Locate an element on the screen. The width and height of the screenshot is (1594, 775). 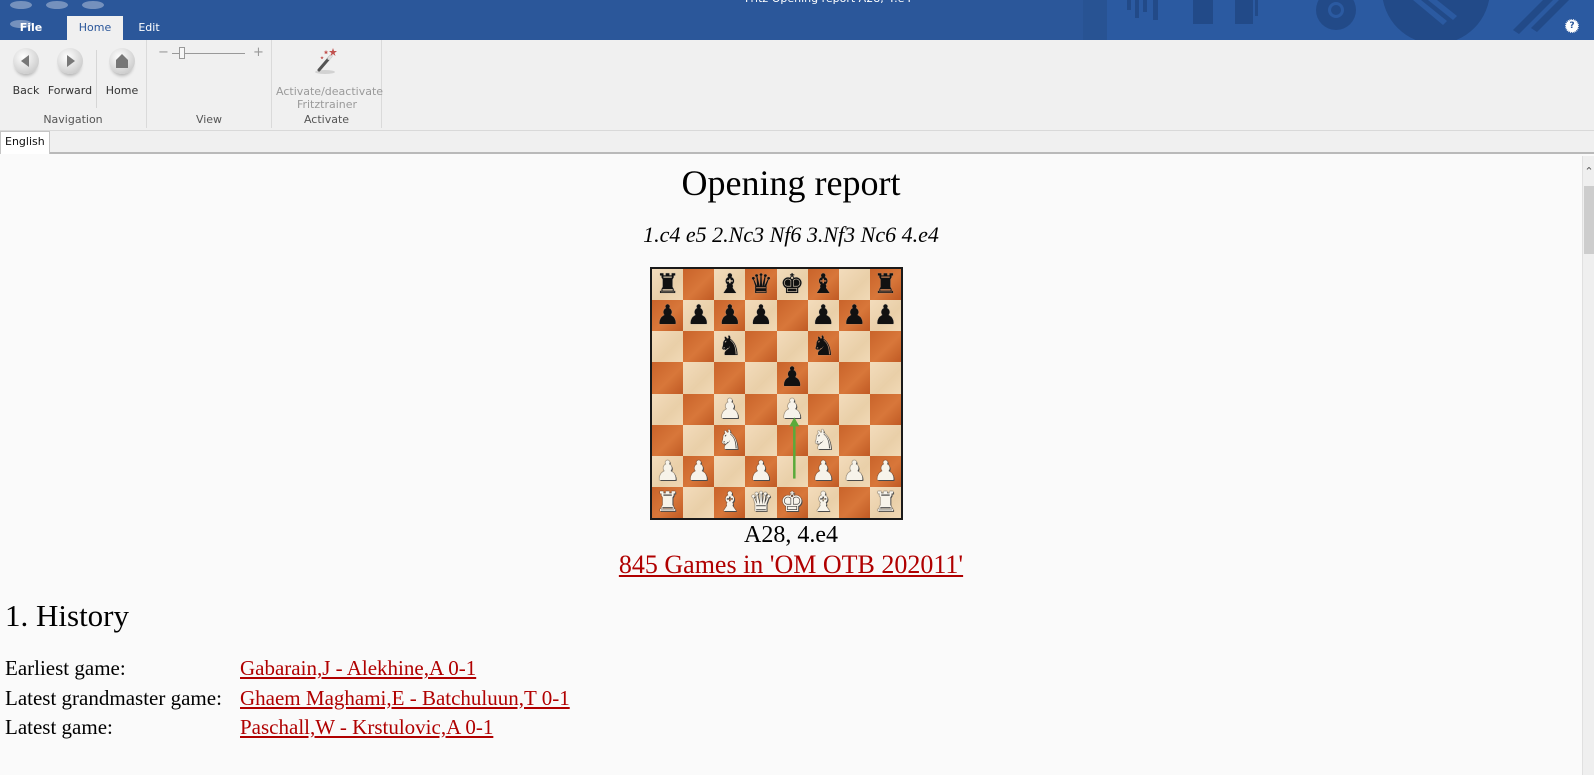
square-a1: ♜ is located at coordinates (668, 502).